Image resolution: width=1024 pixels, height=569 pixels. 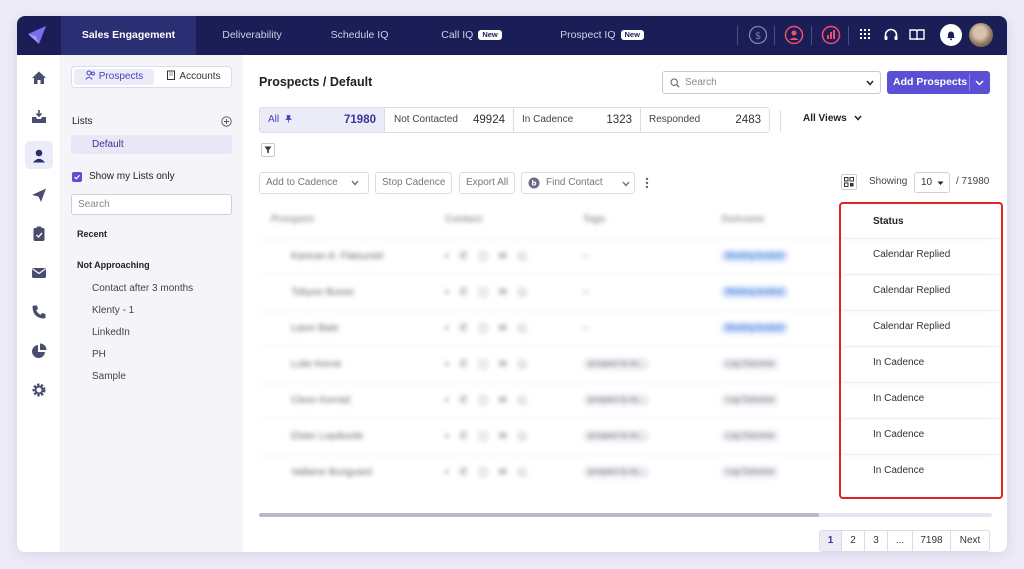 I want to click on column-settings-button, so click(x=849, y=182).